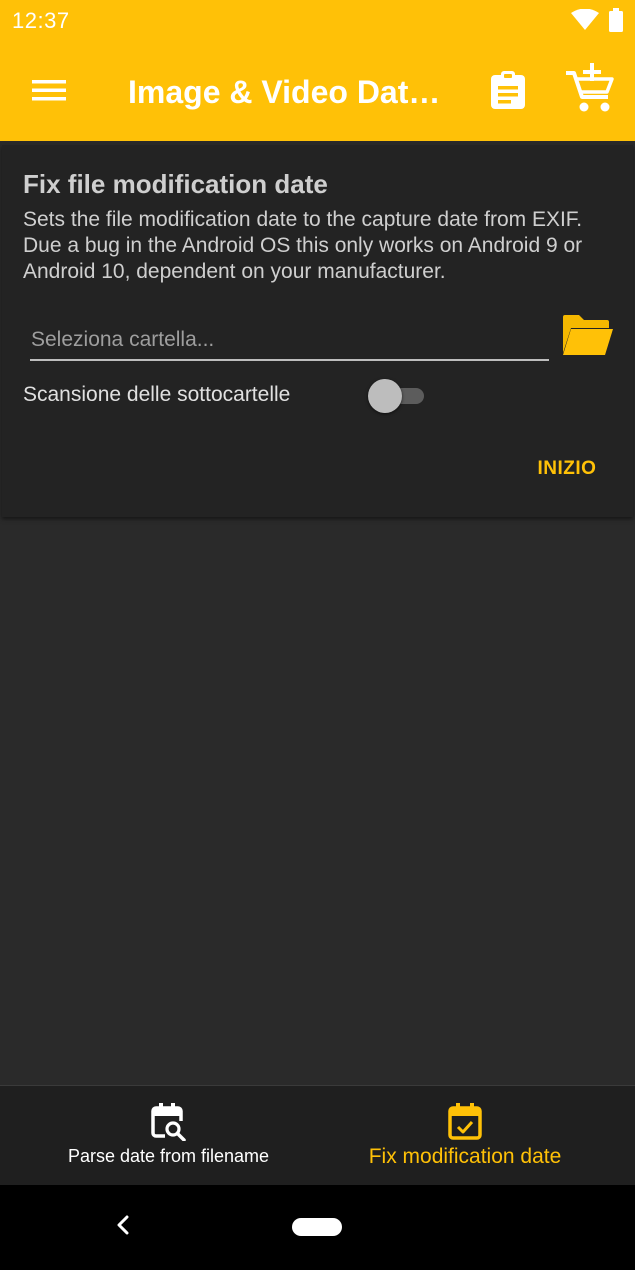  What do you see at coordinates (287, 92) in the screenshot?
I see `app-title: Image & Video Date Fixer` at bounding box center [287, 92].